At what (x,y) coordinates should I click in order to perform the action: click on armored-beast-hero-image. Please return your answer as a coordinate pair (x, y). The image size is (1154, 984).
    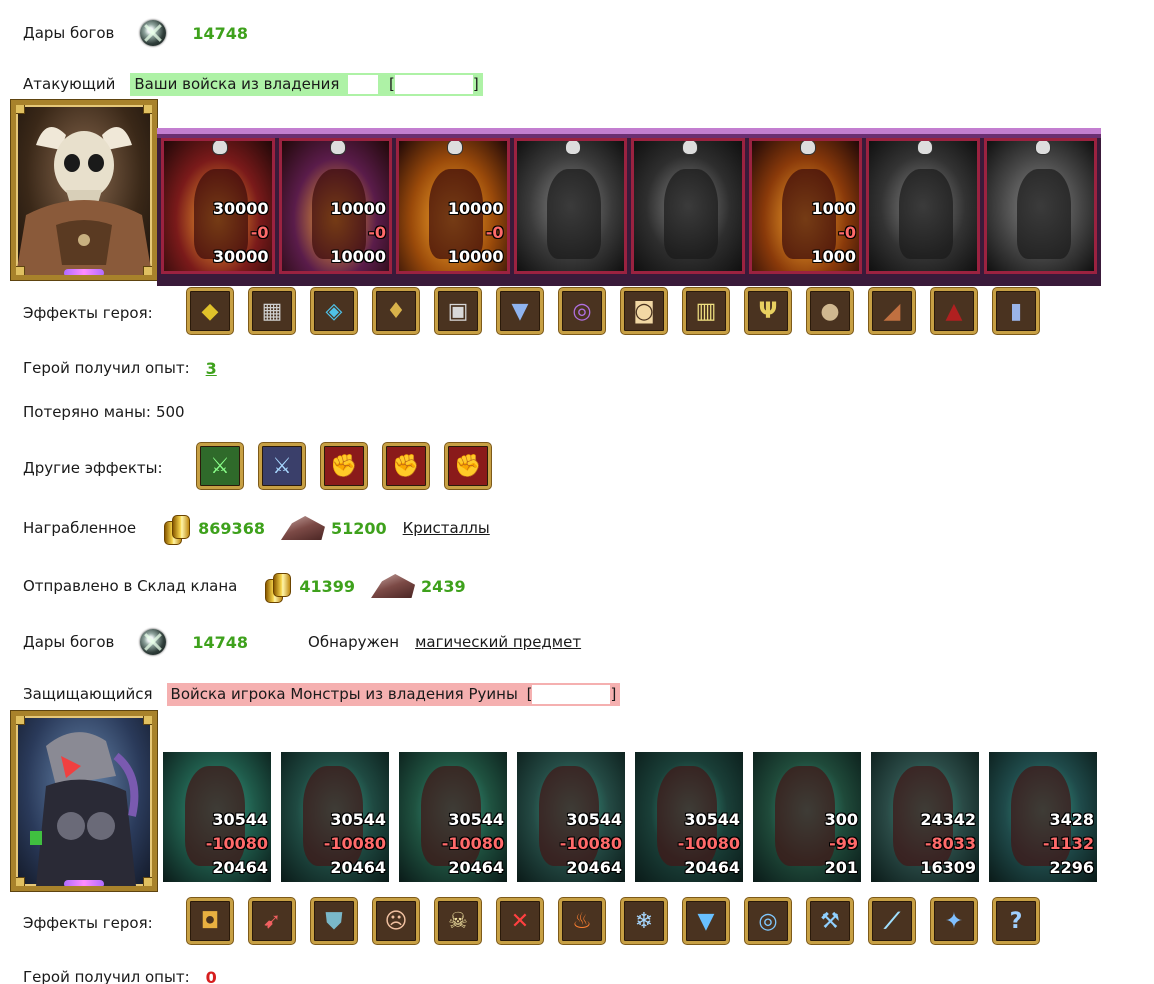
    Looking at the image, I should click on (84, 809).